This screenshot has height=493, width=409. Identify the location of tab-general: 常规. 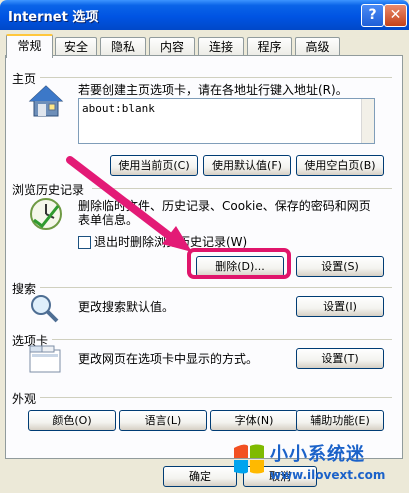
(29, 46).